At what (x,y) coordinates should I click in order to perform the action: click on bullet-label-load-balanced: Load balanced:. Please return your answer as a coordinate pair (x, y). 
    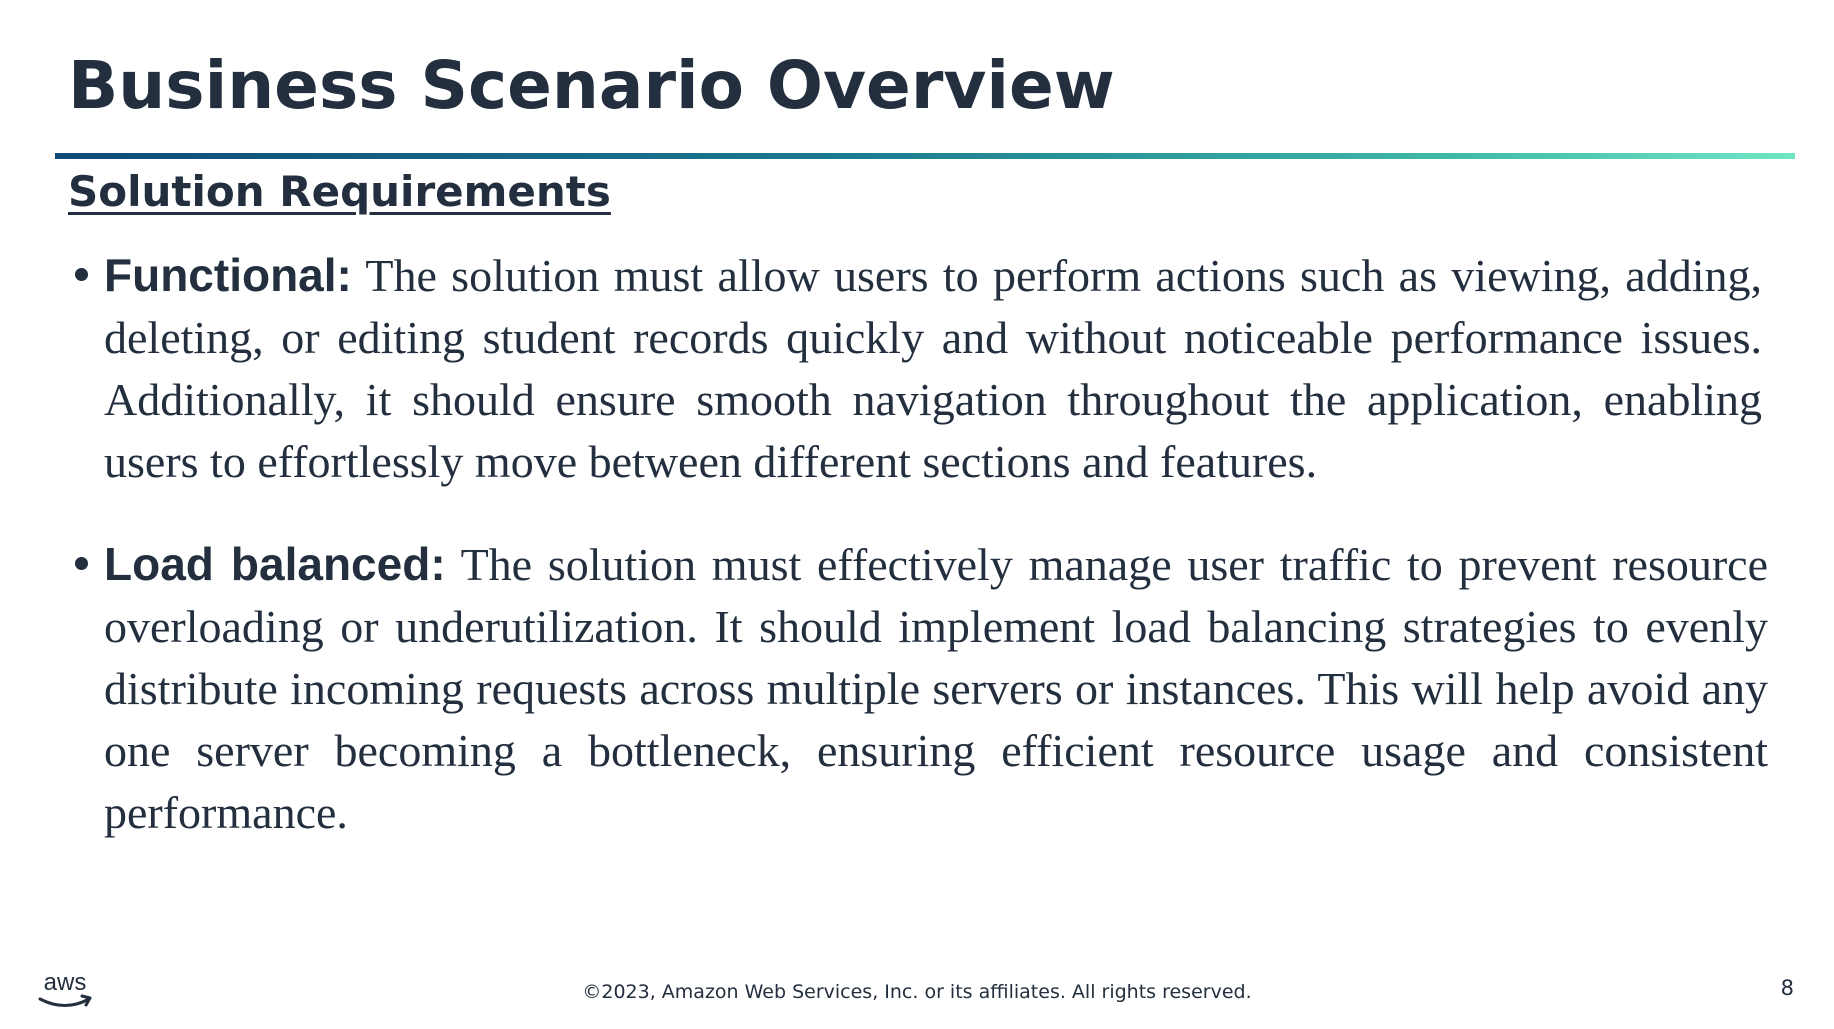
    Looking at the image, I should click on (275, 564).